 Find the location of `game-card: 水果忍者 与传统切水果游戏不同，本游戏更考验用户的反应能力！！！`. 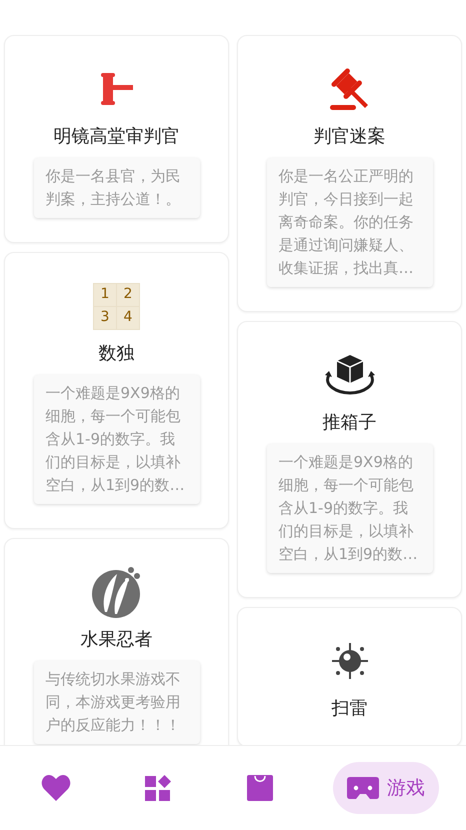

game-card: 水果忍者 与传统切水果游戏不同，本游戏更考验用户的反应能力！！！ is located at coordinates (116, 641).